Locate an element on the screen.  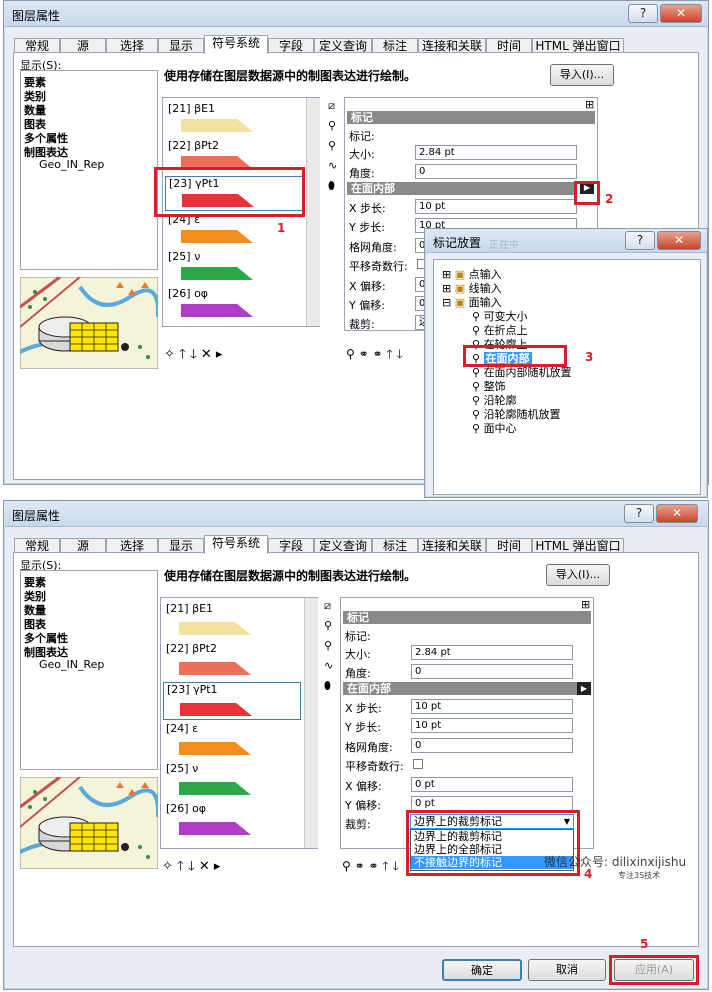
grid-angle-label: 格网角度: is located at coordinates (369, 747).